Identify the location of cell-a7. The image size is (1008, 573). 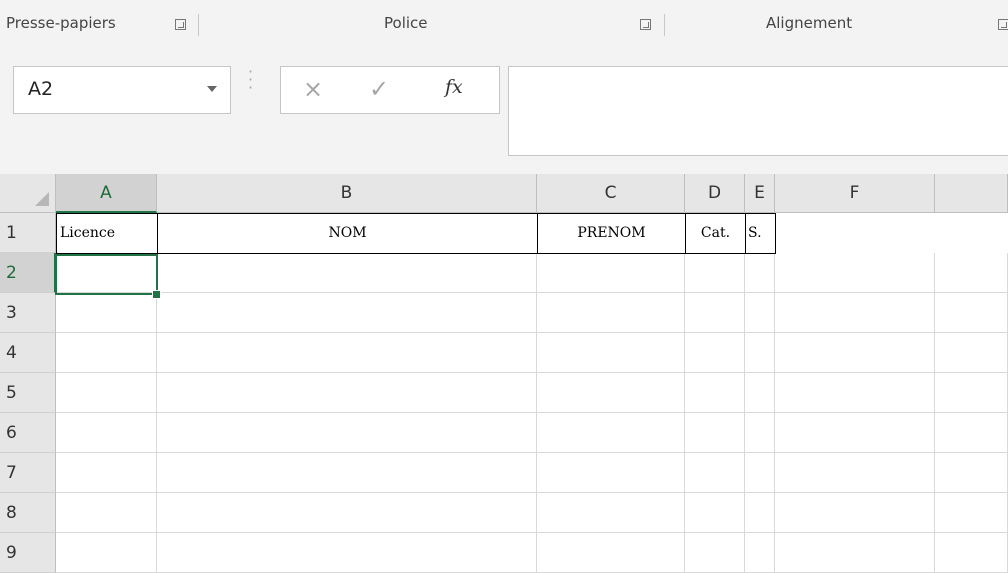
(106, 473).